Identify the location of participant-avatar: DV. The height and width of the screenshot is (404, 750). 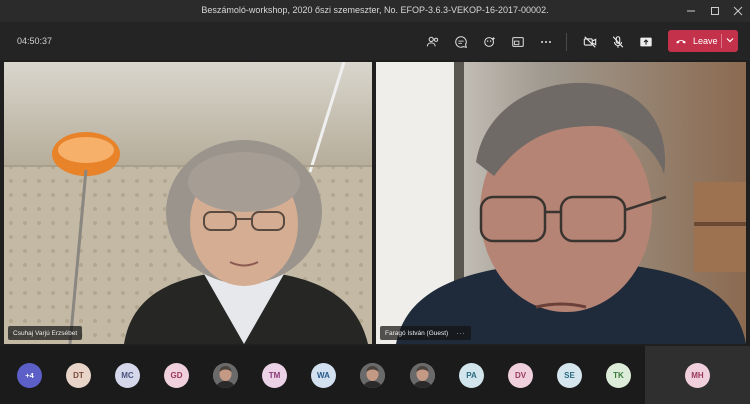
(520, 375).